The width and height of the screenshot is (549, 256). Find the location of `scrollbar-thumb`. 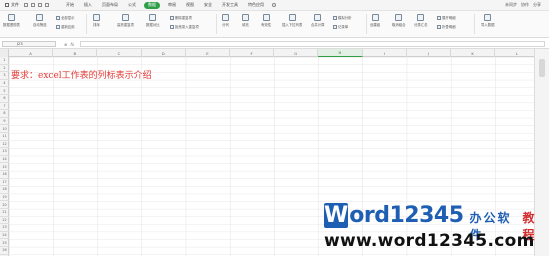

scrollbar-thumb is located at coordinates (542, 68).